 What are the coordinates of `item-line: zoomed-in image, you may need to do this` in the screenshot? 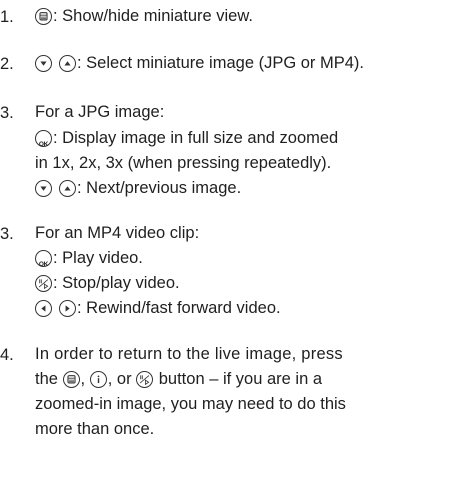 It's located at (190, 404).